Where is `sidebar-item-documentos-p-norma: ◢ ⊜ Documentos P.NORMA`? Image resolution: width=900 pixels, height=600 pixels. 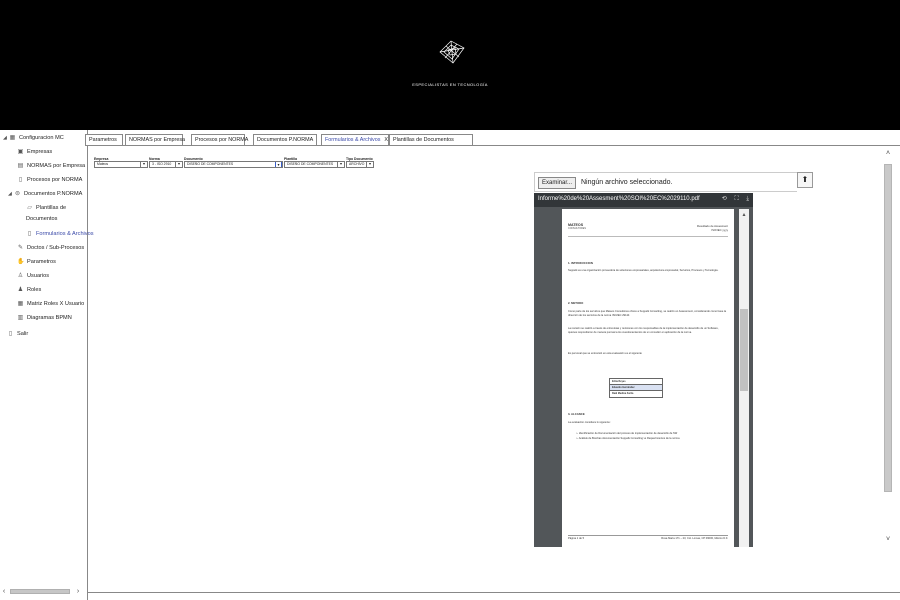
sidebar-item-documentos-p-norma: ◢ ⊜ Documentos P.NORMA is located at coordinates (45, 194).